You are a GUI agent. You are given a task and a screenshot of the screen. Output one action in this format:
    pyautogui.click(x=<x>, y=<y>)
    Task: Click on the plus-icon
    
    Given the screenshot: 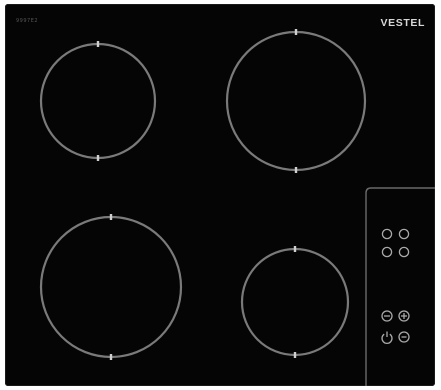 What is the action you would take?
    pyautogui.click(x=404, y=316)
    